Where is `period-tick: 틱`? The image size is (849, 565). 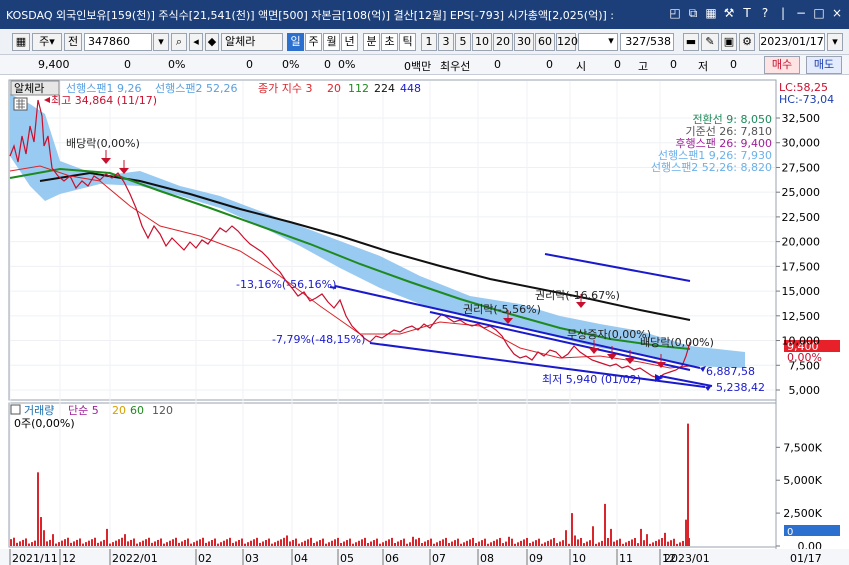 period-tick: 틱 is located at coordinates (407, 42).